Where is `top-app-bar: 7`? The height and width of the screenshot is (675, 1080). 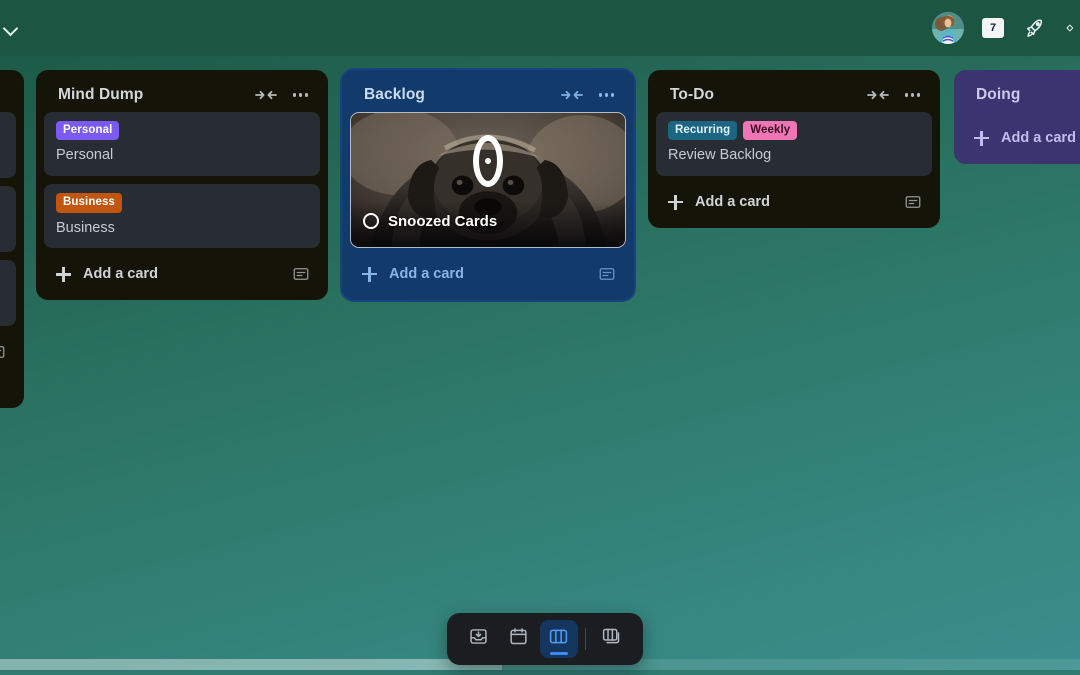 top-app-bar: 7 is located at coordinates (540, 28).